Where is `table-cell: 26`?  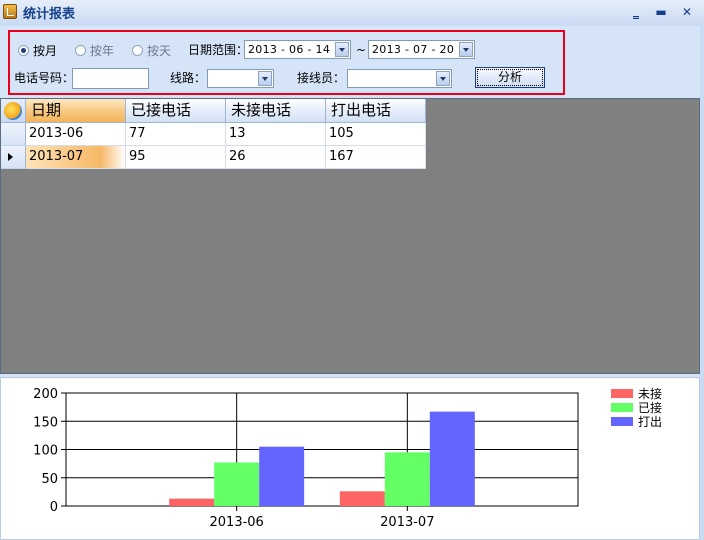 table-cell: 26 is located at coordinates (276, 157).